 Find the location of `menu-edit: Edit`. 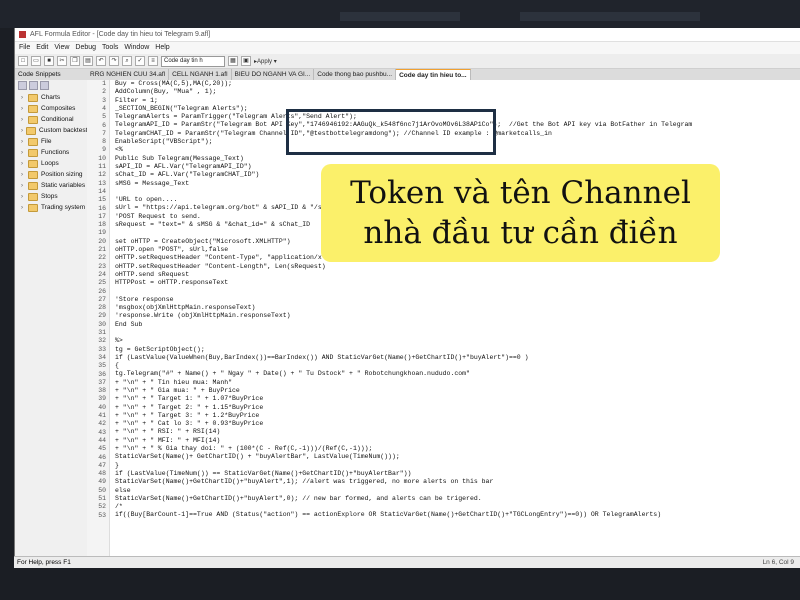

menu-edit: Edit is located at coordinates (42, 48).